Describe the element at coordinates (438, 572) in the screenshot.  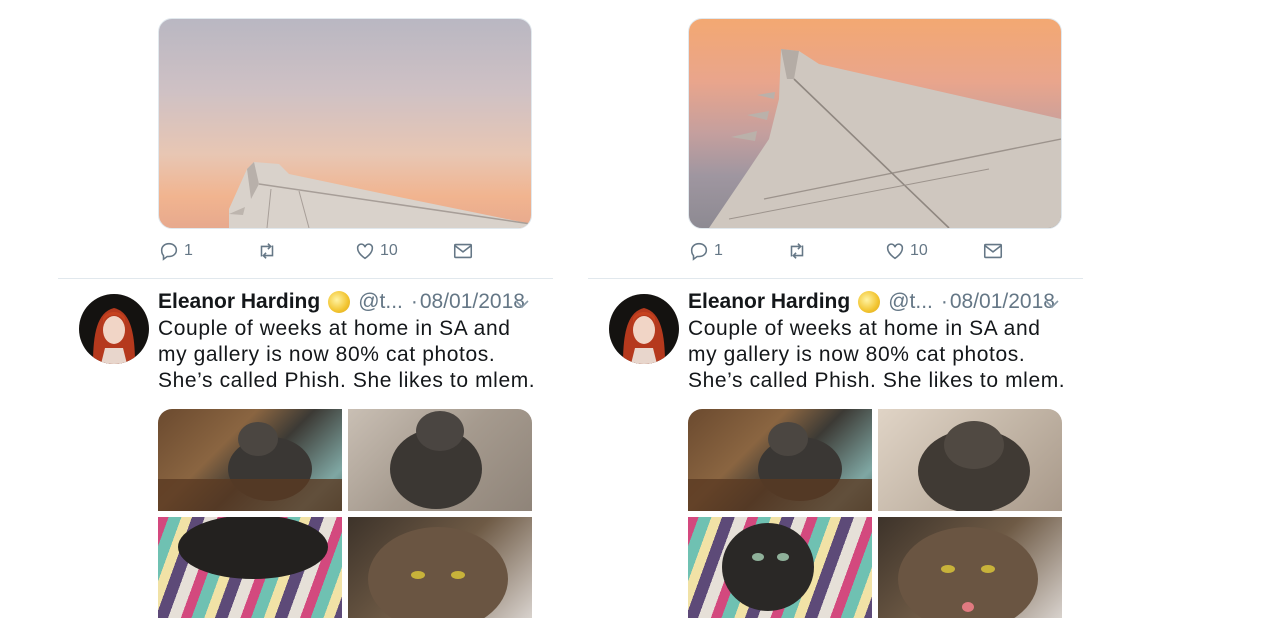
I see `cat-face-image` at that location.